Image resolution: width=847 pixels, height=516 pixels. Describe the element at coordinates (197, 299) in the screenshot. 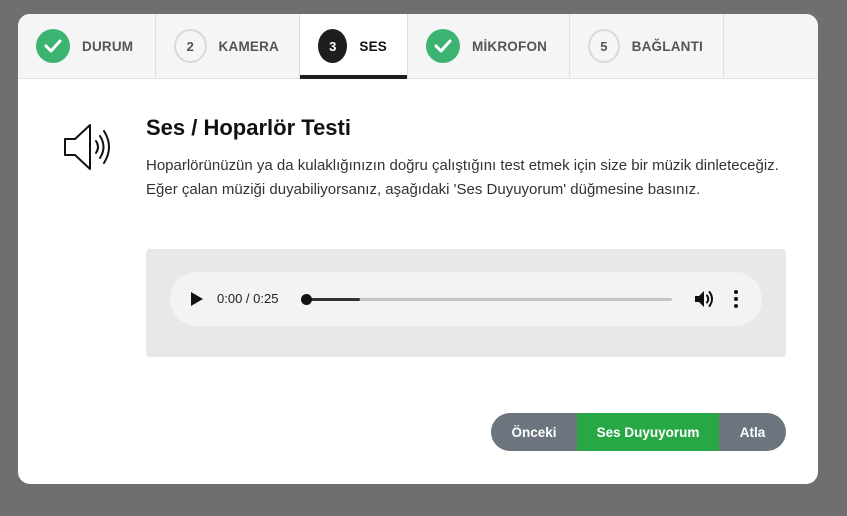

I see `play-icon` at that location.